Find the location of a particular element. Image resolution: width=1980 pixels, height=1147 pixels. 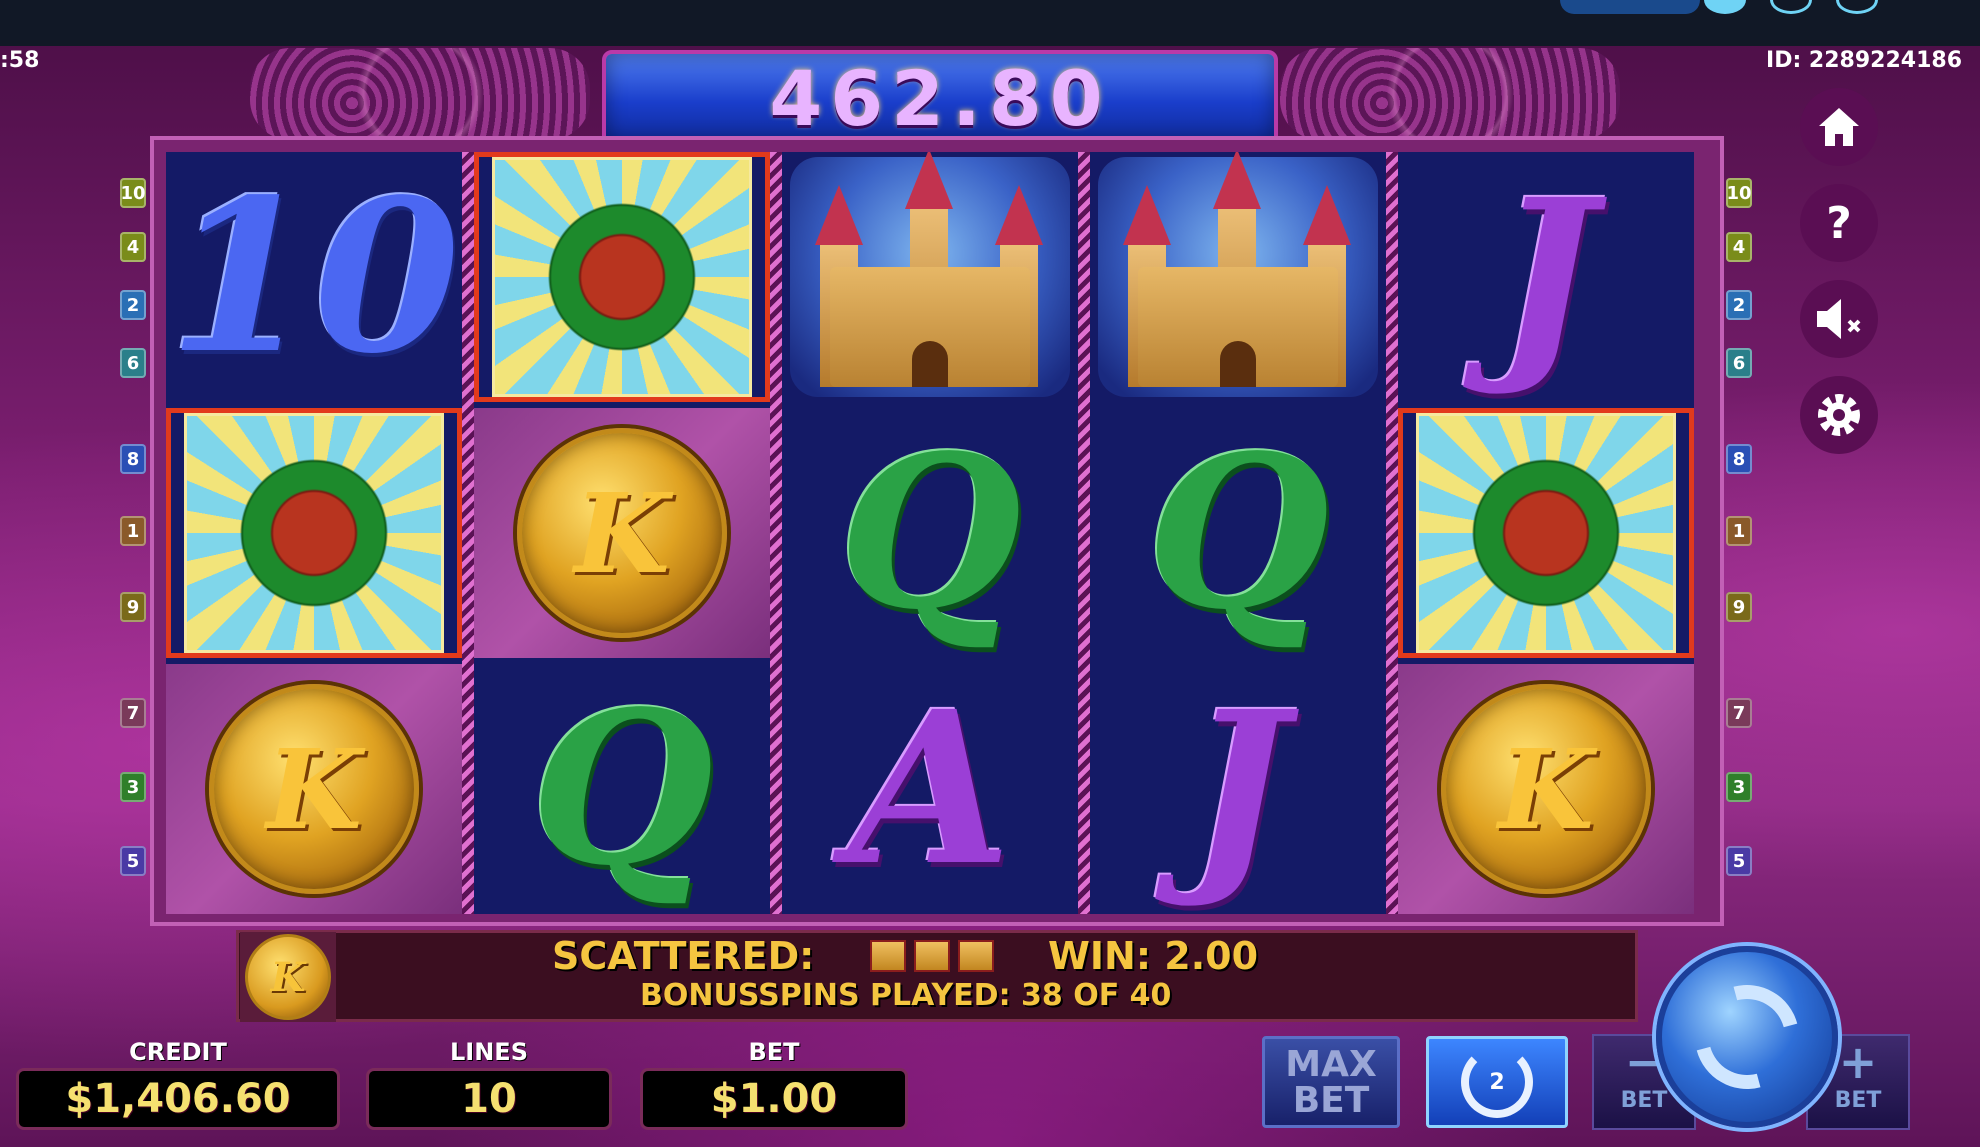

home-button is located at coordinates (1839, 127).